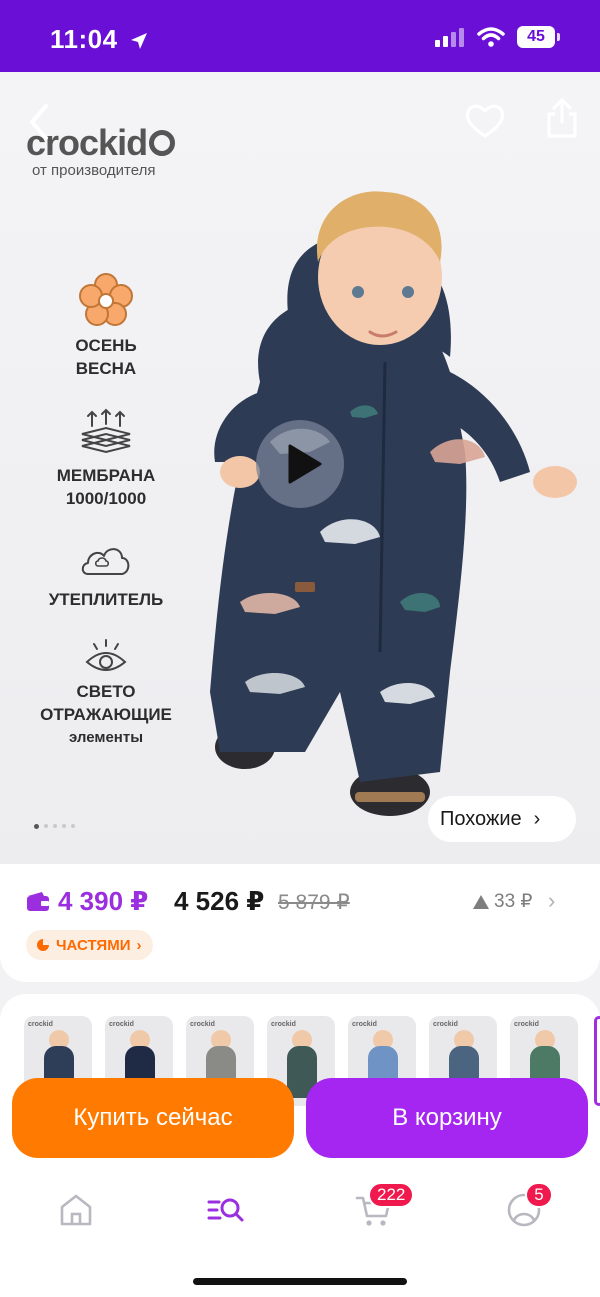  I want to click on battery-level: 45, so click(536, 37).